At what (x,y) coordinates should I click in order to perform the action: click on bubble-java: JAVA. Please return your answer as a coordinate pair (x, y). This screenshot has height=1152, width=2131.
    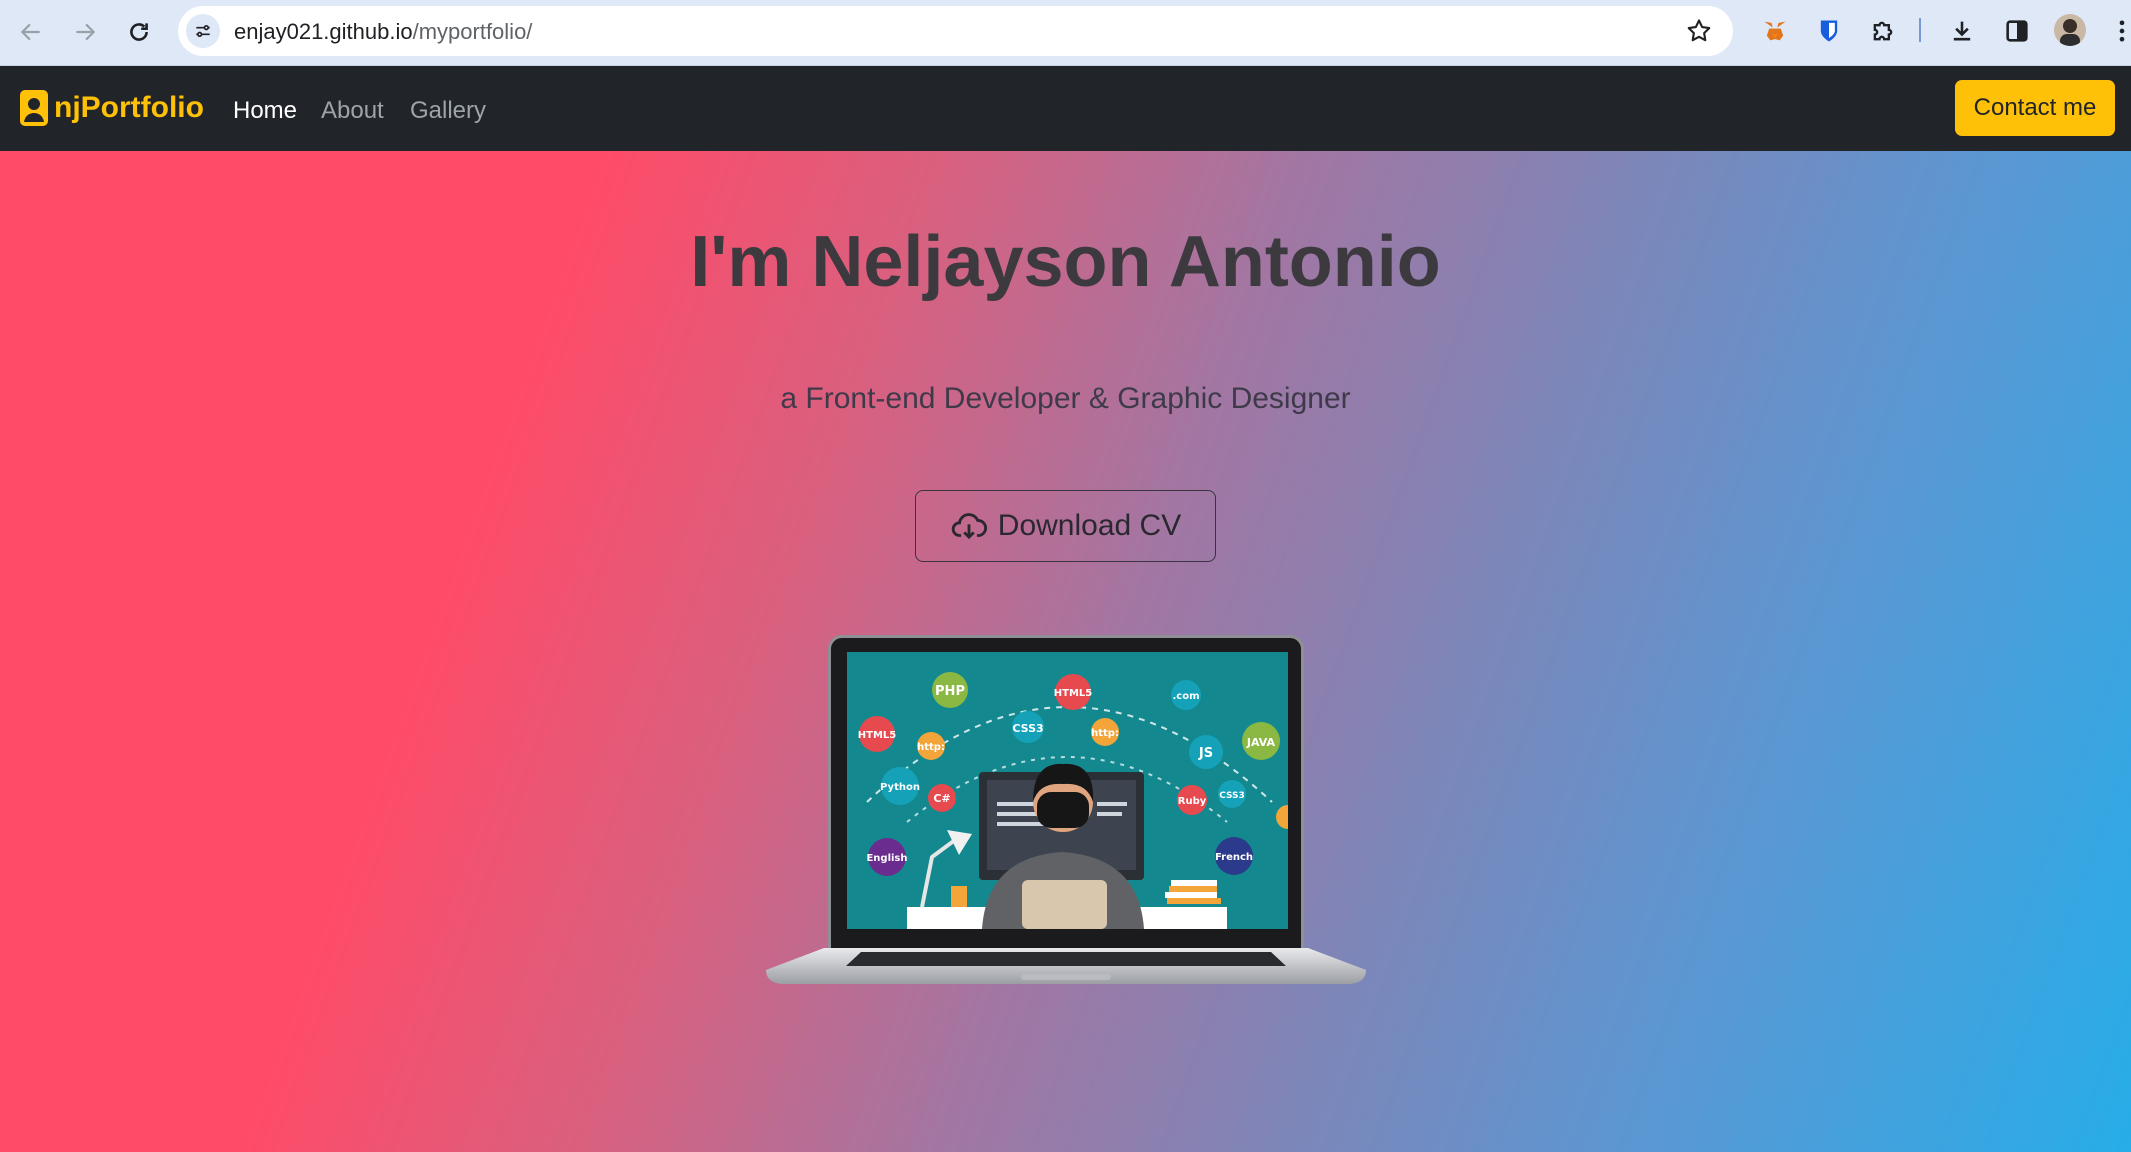
    Looking at the image, I should click on (1261, 742).